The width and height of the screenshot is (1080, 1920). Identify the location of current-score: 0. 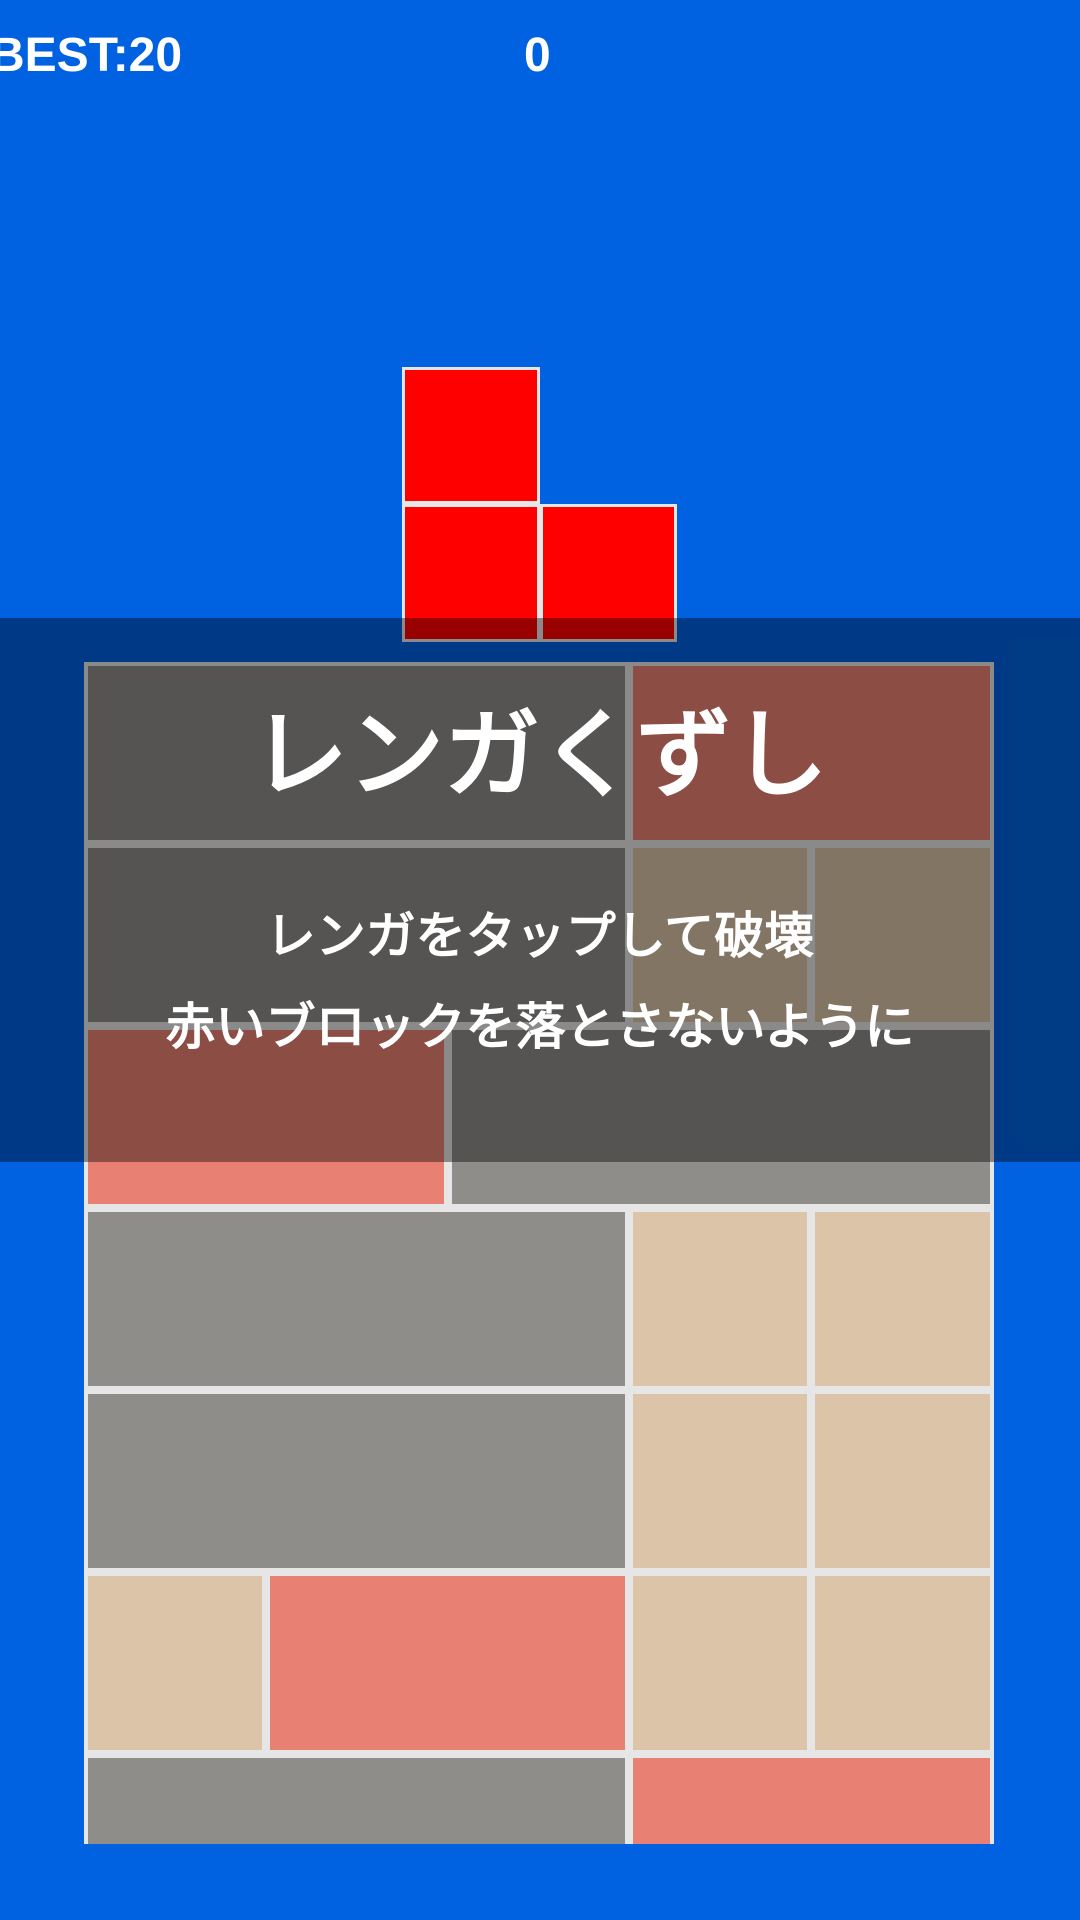
(537, 55).